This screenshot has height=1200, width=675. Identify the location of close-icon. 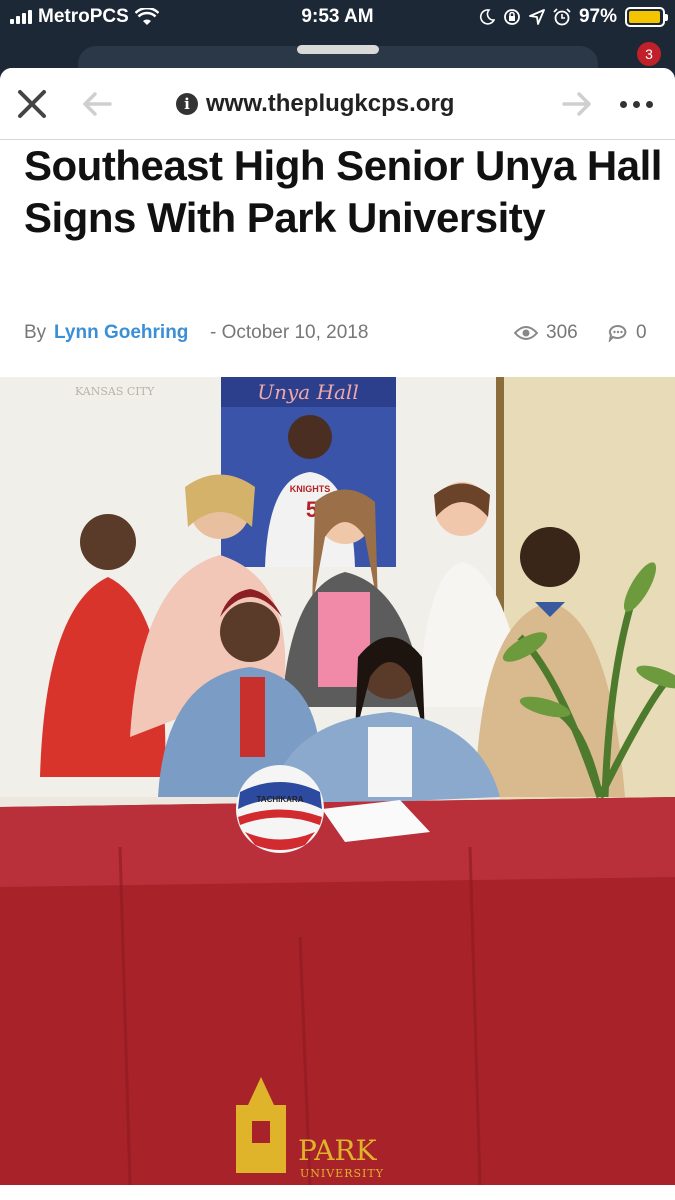
(32, 104).